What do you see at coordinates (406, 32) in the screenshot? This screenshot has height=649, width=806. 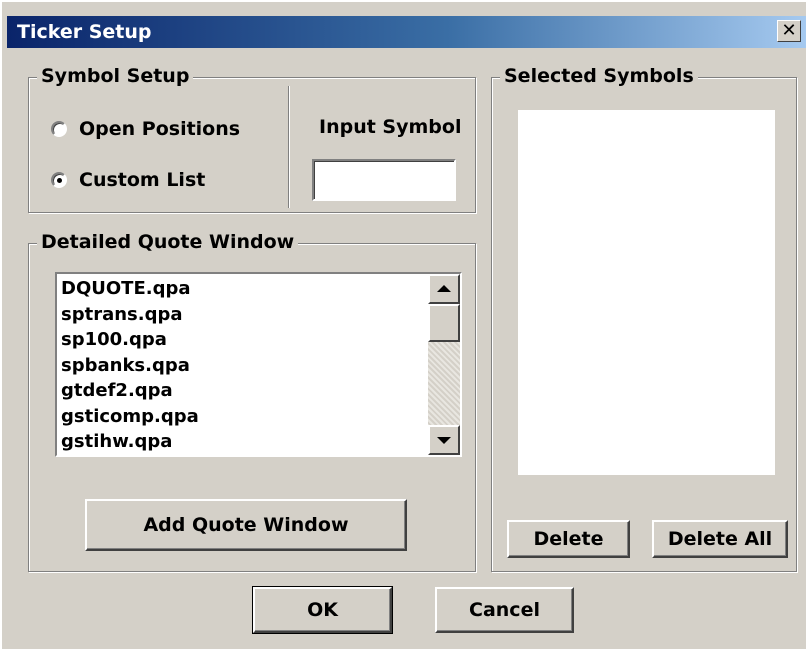 I see `title-bar: Ticker Setup ✕` at bounding box center [406, 32].